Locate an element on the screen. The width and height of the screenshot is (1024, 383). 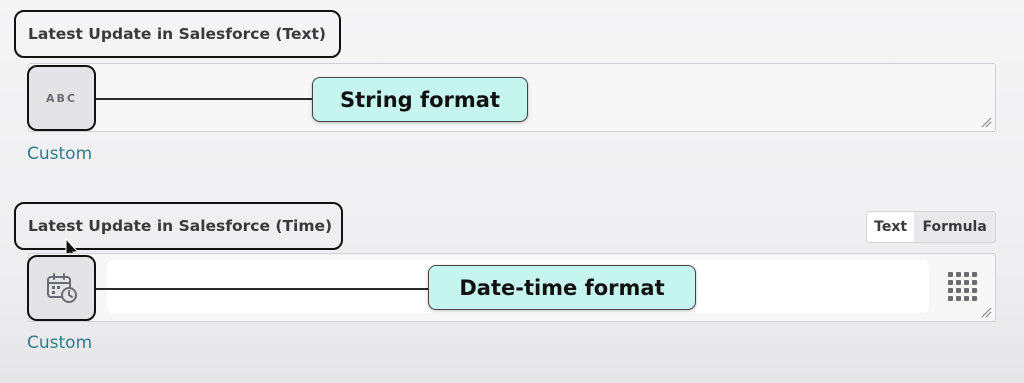
field-label-text-value: Latest Update in Salesforce (Text) is located at coordinates (177, 34).